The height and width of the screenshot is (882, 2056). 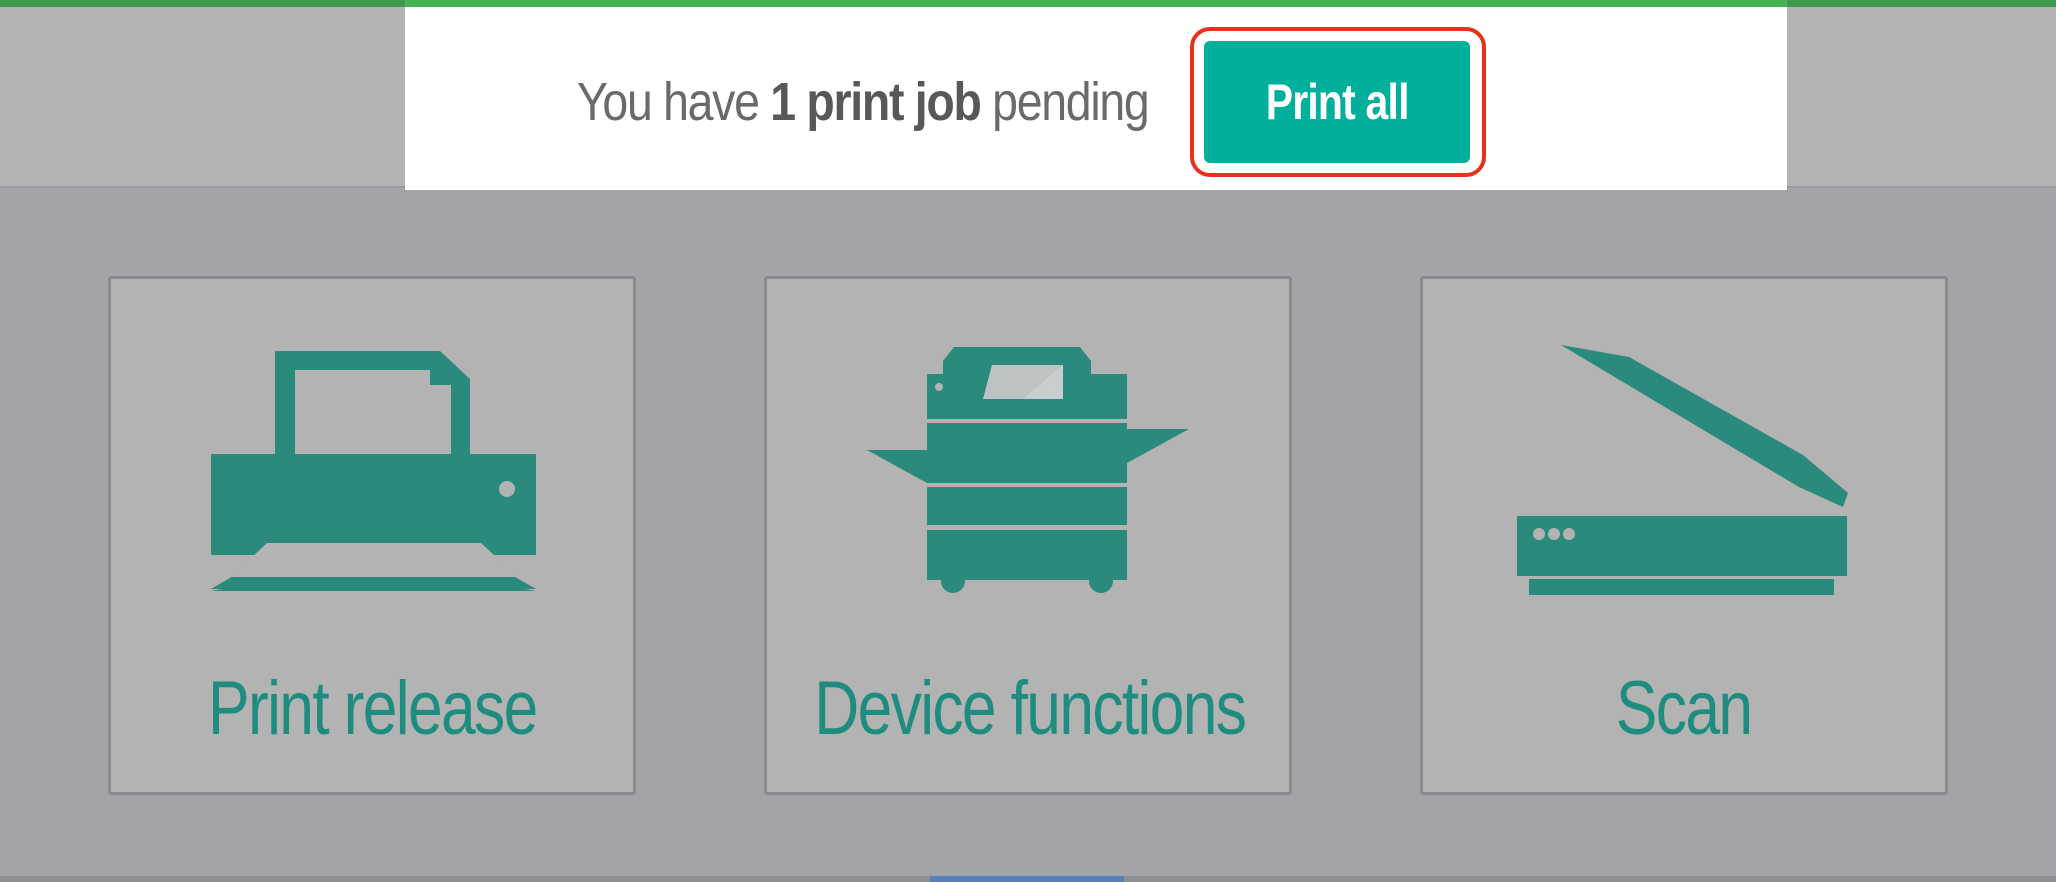 I want to click on top-accent-bar, so click(x=1028, y=3).